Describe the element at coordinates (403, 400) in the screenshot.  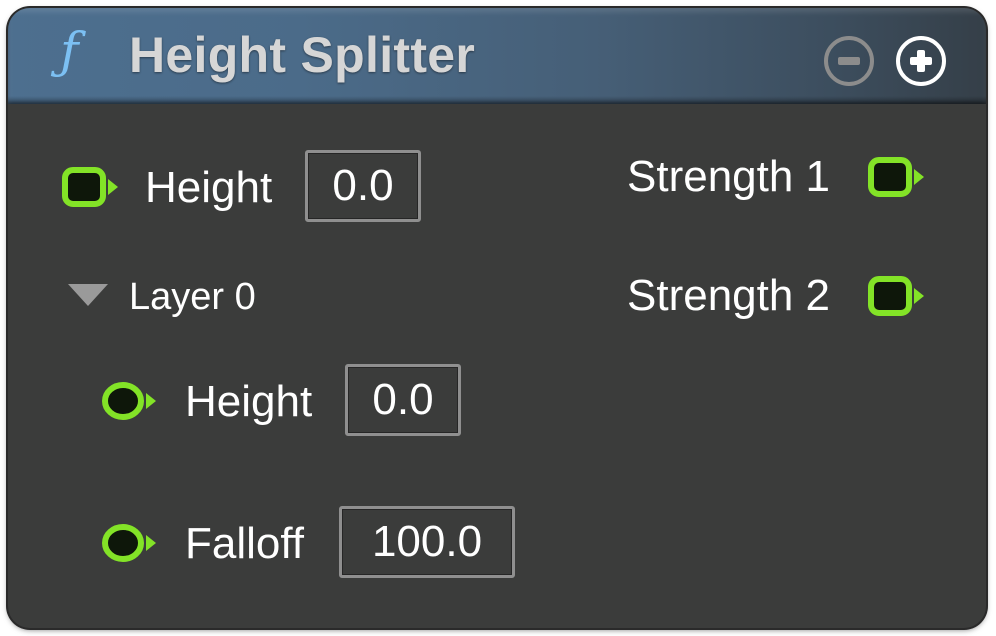
I see `layer-height-value-field: 0.0` at that location.